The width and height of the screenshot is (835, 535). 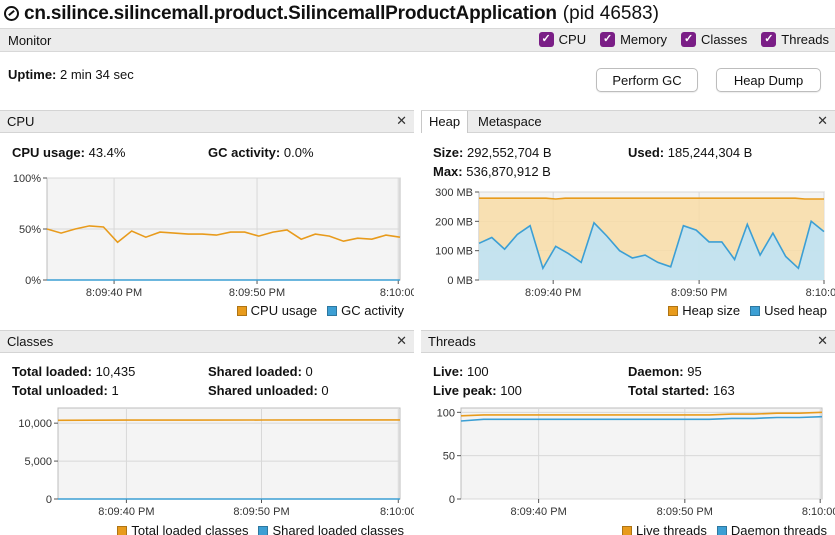 I want to click on heap-size-stat: Size: 292,552,704 B, so click(x=492, y=152).